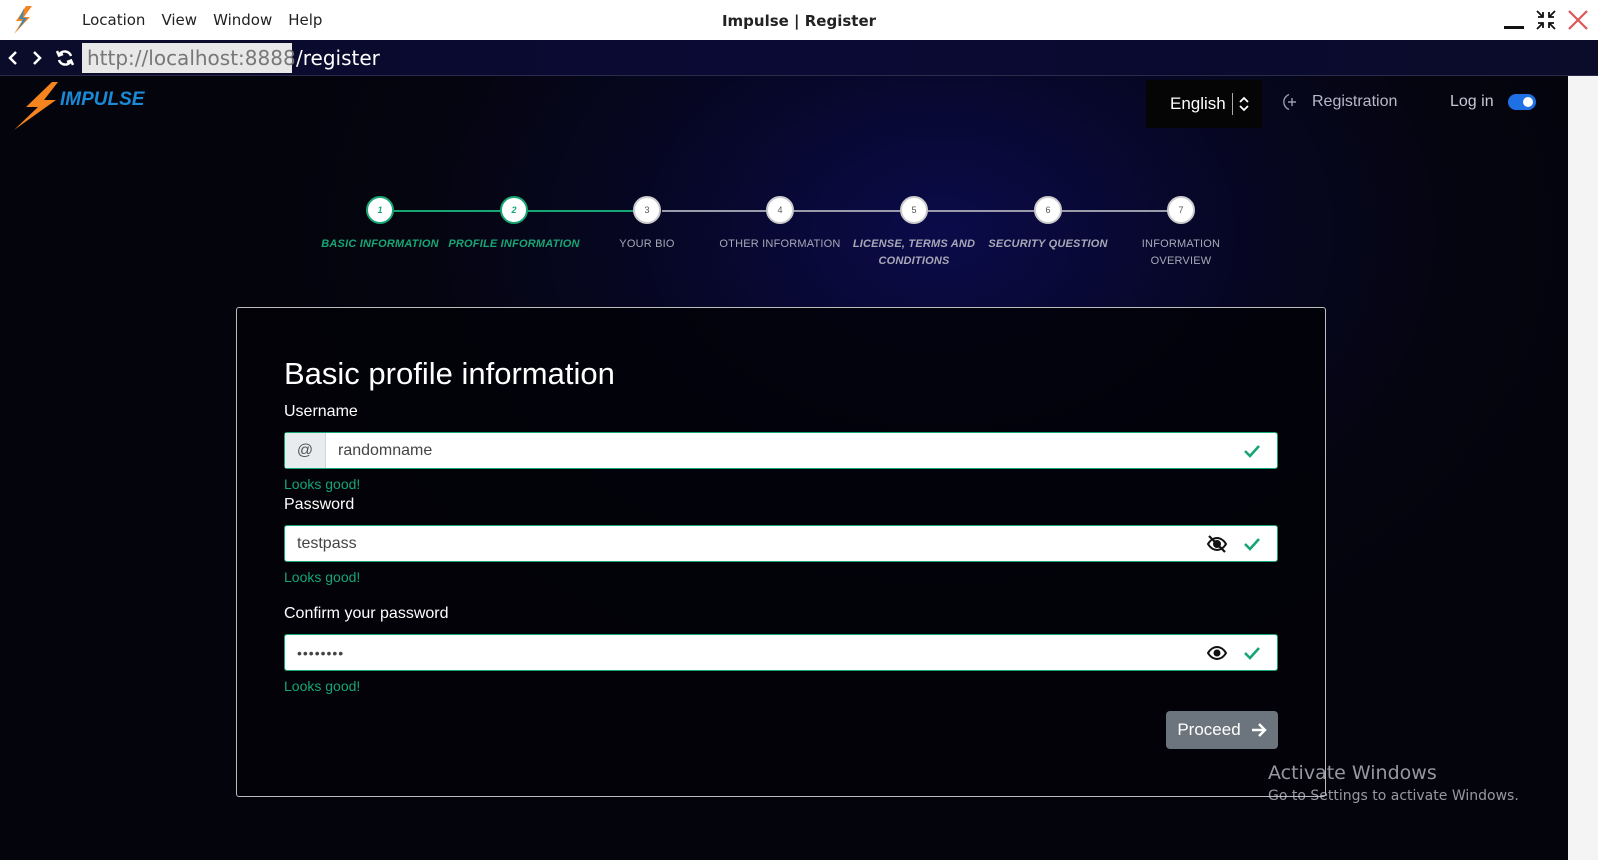 The height and width of the screenshot is (860, 1598). I want to click on step-6-label: SECURITY QUESTION, so click(1048, 244).